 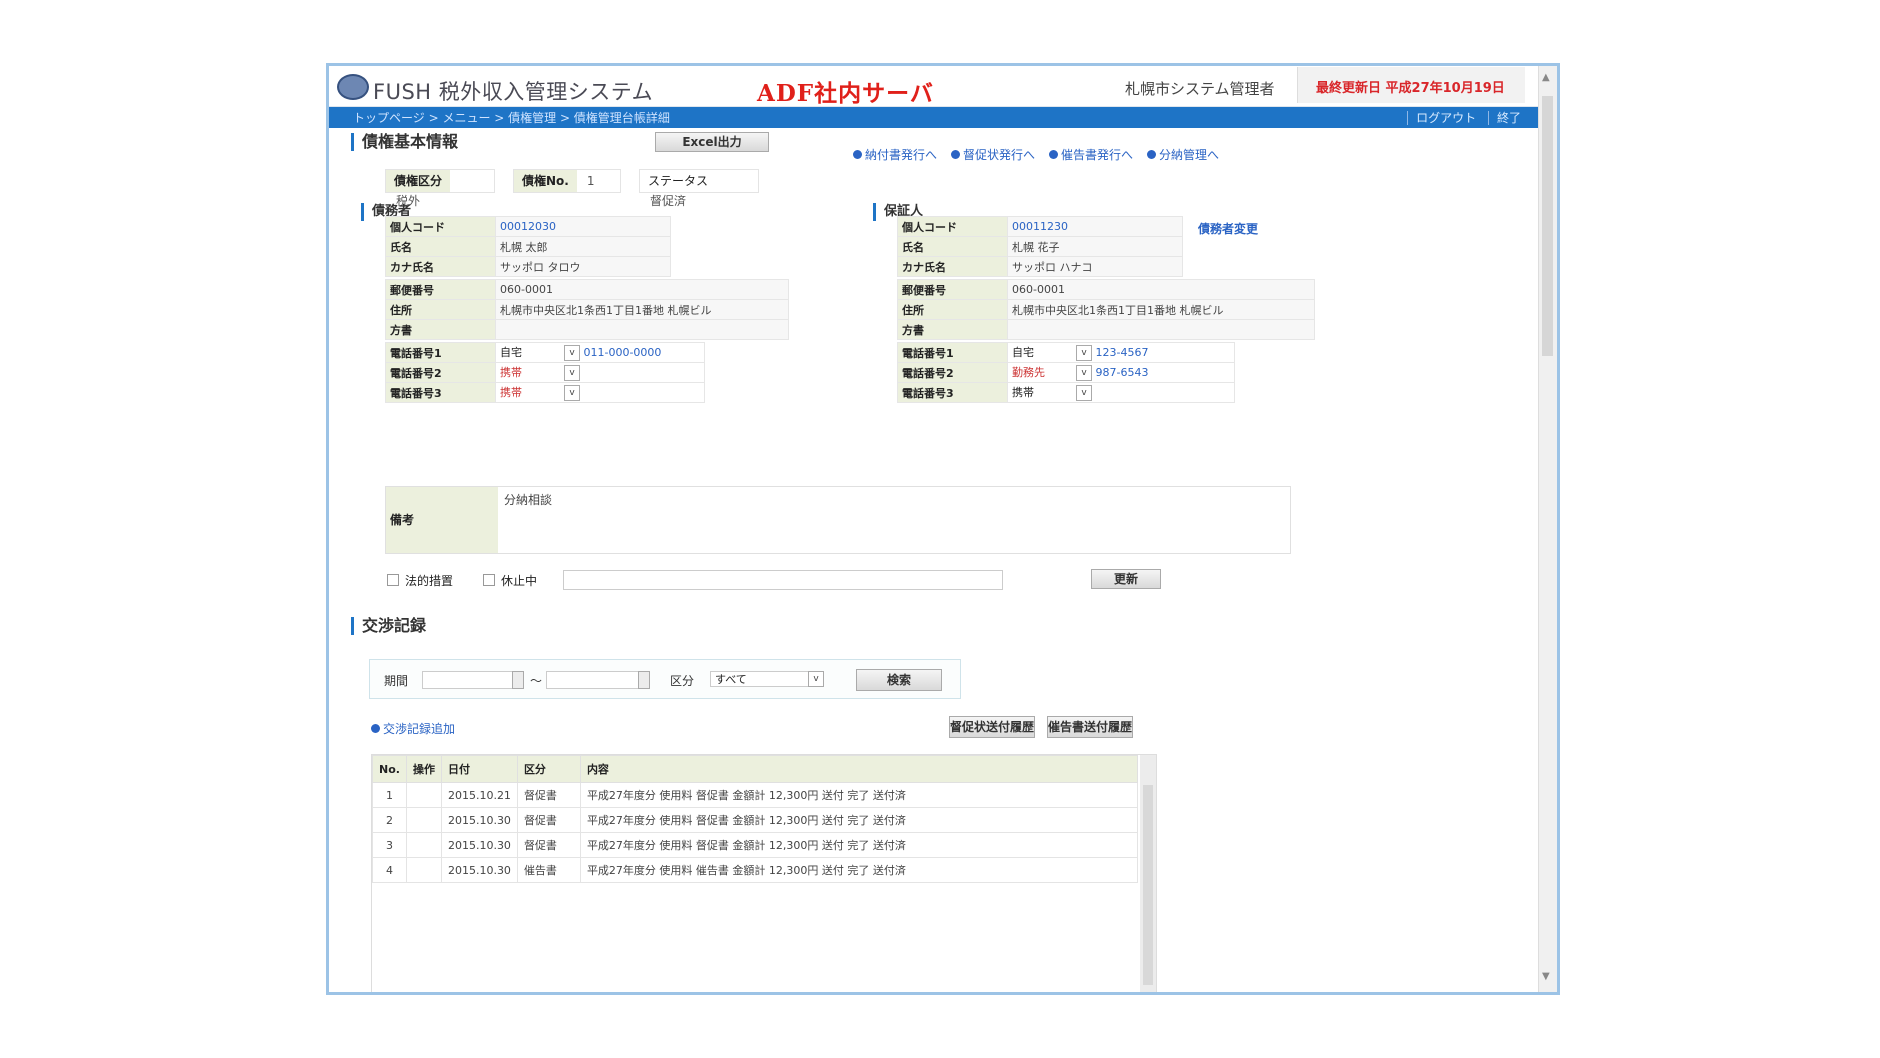 I want to click on note-field: 備考 分納相談, so click(x=838, y=520).